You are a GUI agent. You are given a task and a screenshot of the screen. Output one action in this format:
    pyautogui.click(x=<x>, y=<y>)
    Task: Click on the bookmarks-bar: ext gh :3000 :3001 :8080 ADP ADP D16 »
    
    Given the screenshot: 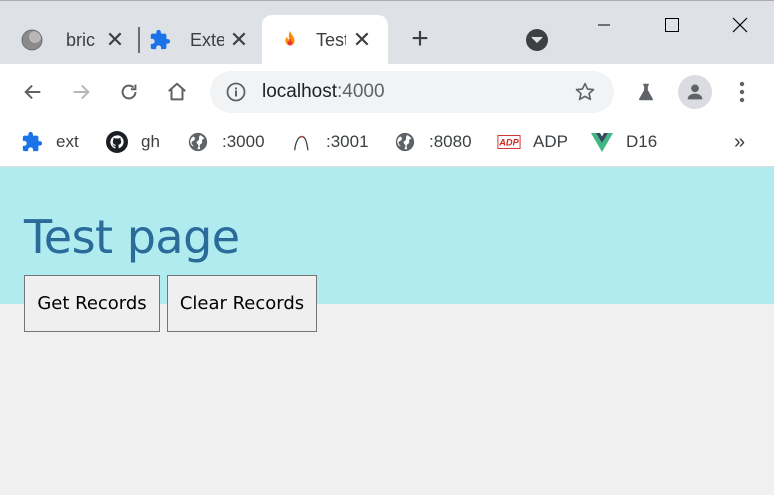 What is the action you would take?
    pyautogui.click(x=387, y=143)
    